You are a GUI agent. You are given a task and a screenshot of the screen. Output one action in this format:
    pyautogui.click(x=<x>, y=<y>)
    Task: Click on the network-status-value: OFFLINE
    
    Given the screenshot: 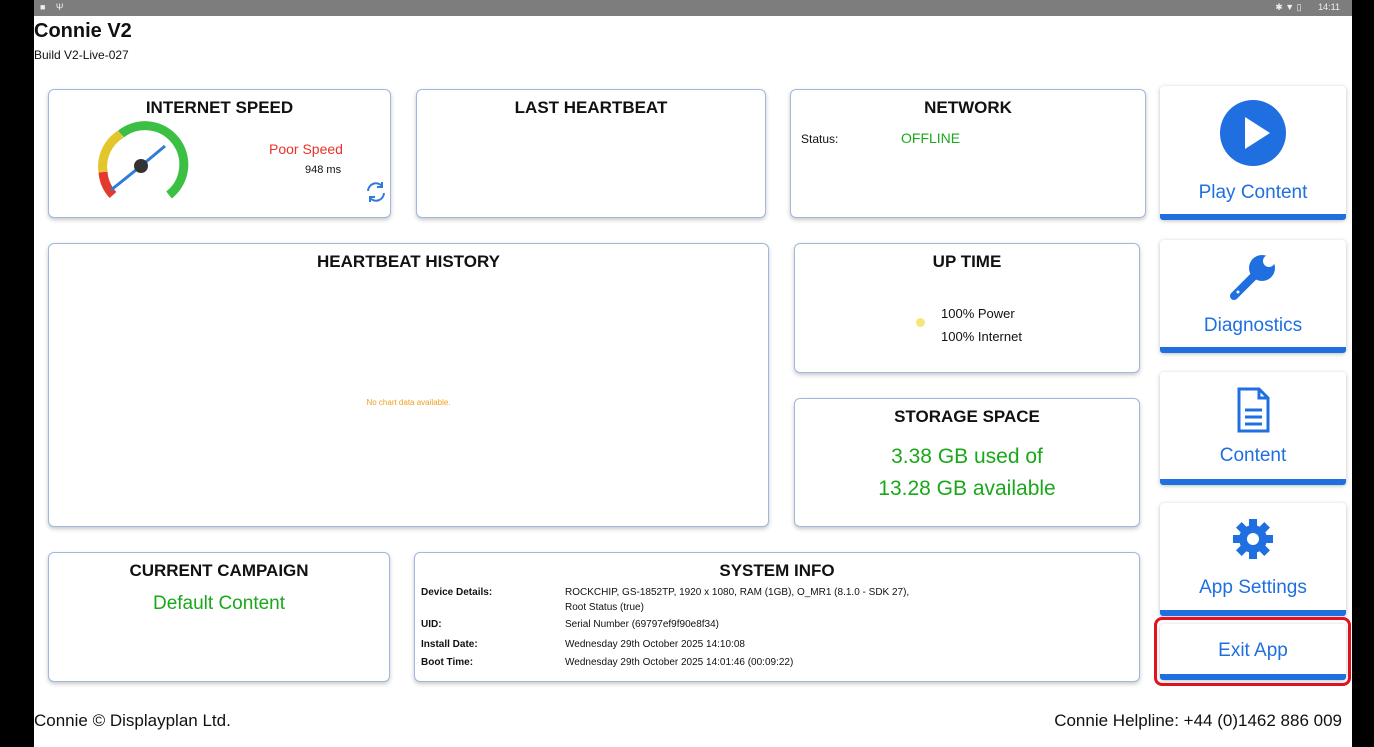 What is the action you would take?
    pyautogui.click(x=931, y=138)
    